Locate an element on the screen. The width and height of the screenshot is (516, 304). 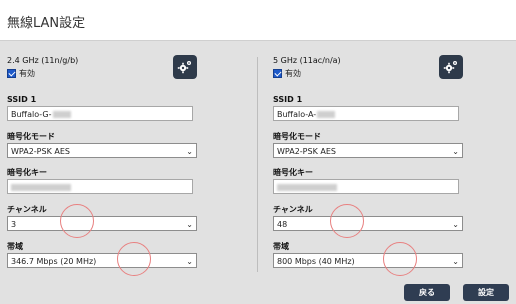
ssid-value: Buffalo-A- is located at coordinates (297, 114).